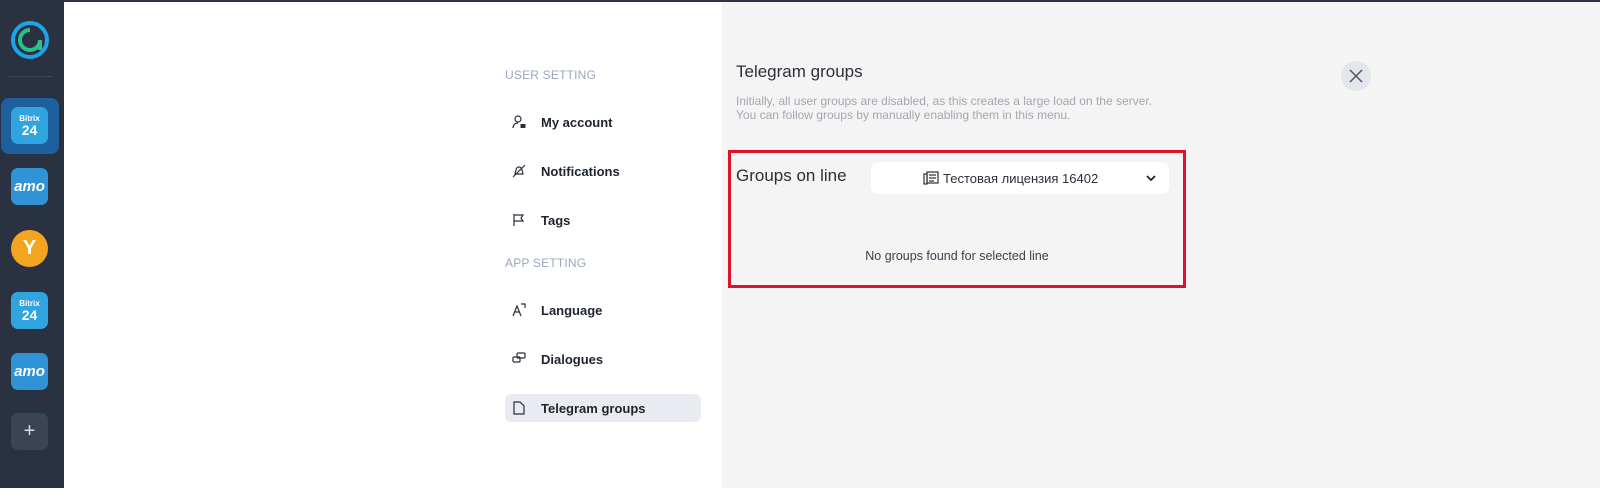 The image size is (1600, 488). Describe the element at coordinates (580, 171) in the screenshot. I see `menu-item-label: Notifications` at that location.